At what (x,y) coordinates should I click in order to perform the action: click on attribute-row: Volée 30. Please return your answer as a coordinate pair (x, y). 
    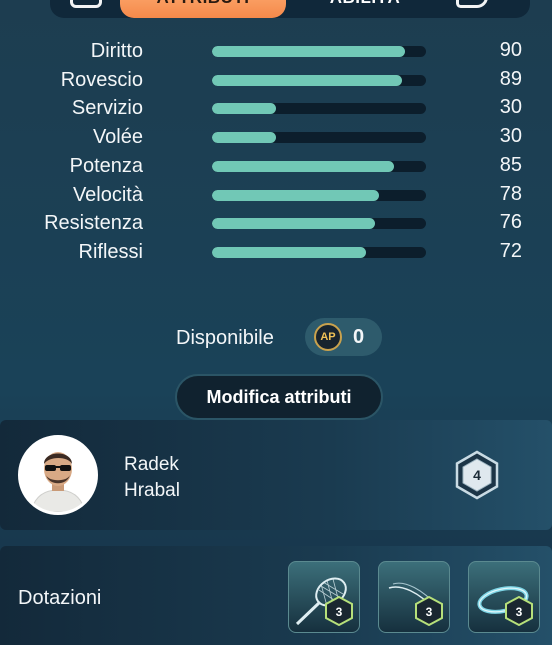
    Looking at the image, I should click on (276, 136).